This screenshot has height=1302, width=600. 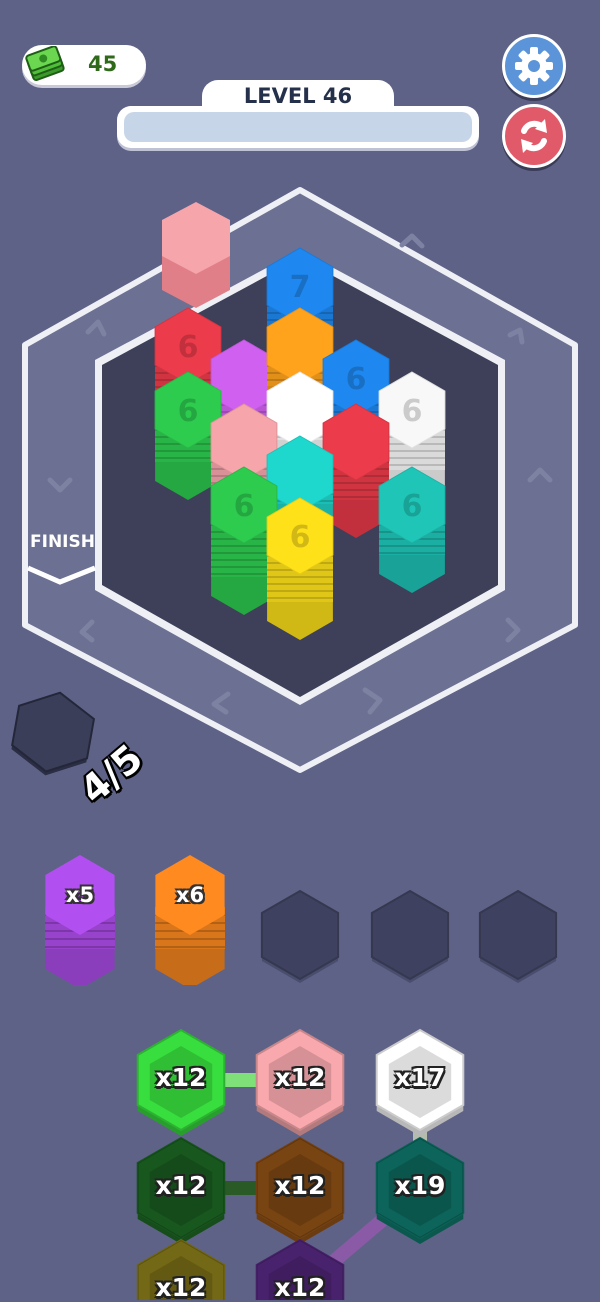 What do you see at coordinates (190, 895) in the screenshot?
I see `tray-stack-label: x6` at bounding box center [190, 895].